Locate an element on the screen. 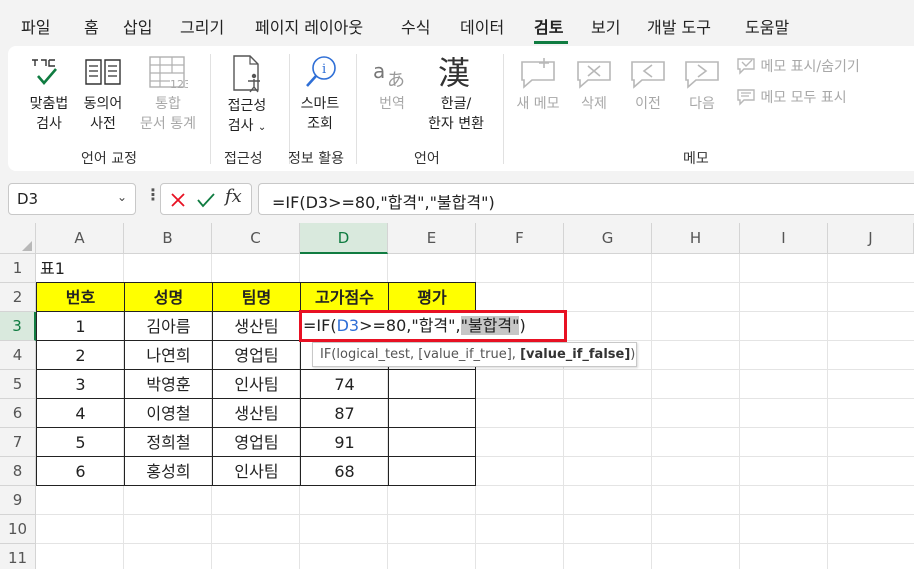 This screenshot has height=569, width=914. cell-c7: 영업팀 is located at coordinates (256, 442).